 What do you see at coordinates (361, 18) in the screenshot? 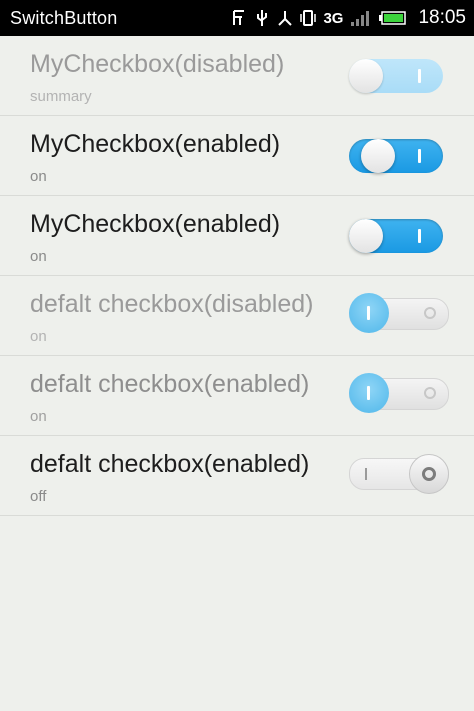
I see `signal-icon` at bounding box center [361, 18].